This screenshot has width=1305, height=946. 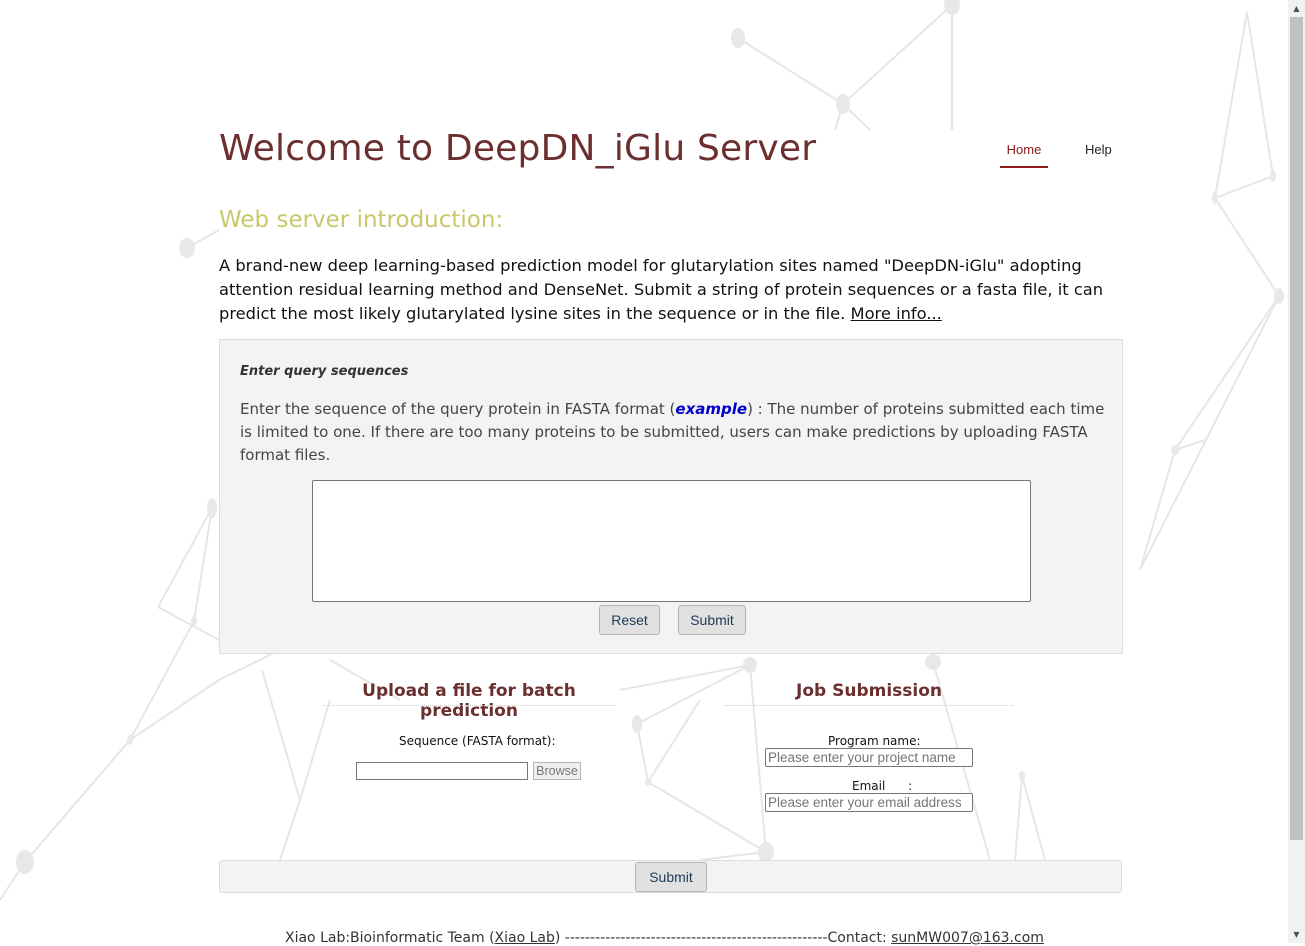 I want to click on intro-heading: Web server introduction:, so click(x=361, y=220).